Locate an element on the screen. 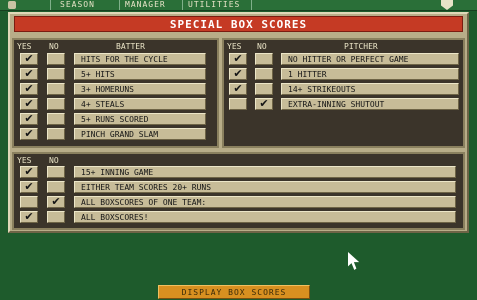 This screenshot has height=300, width=477. game-no-header: NO is located at coordinates (54, 160).